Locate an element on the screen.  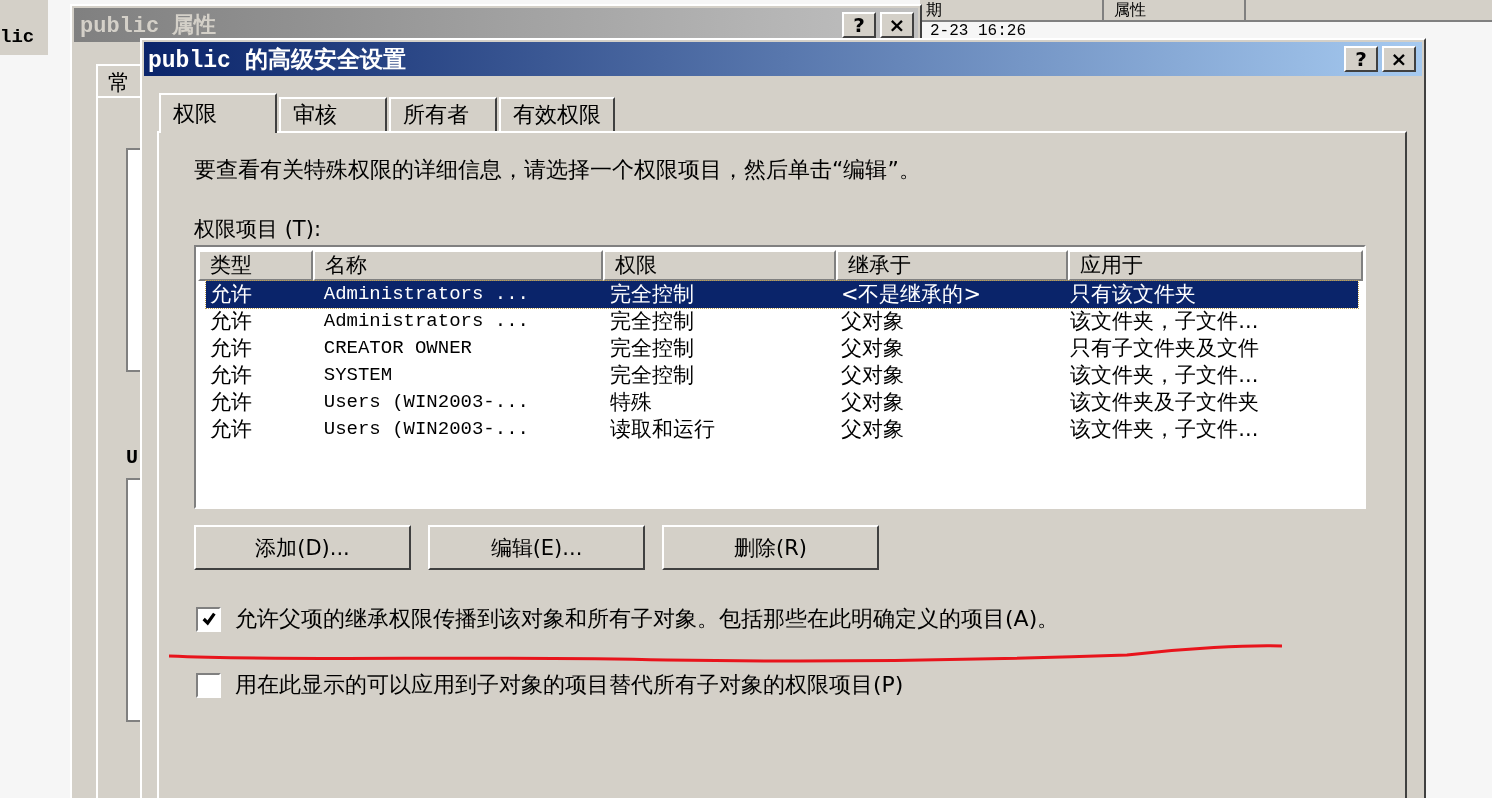
option-label: 允许父项的继承权限传播到该对象和所有子对象。包括那些在此明确定义的项目(A)。 is located at coordinates (647, 619).